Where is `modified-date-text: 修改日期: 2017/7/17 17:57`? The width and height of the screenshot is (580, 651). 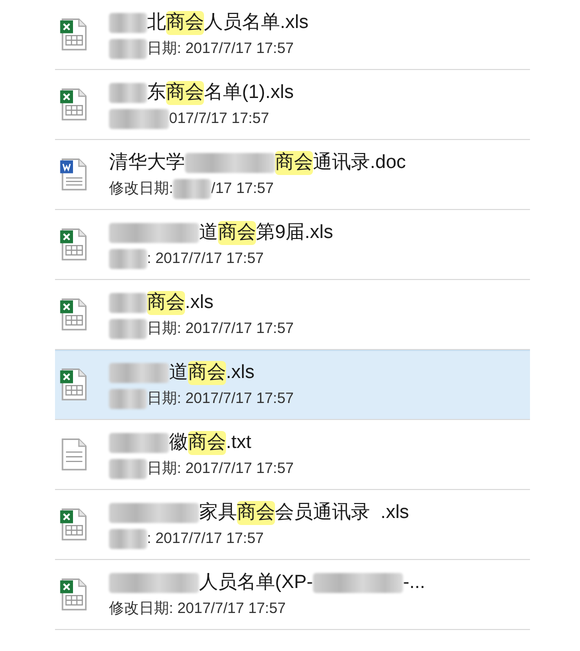
modified-date-text: 修改日期: 2017/7/17 17:57 is located at coordinates (197, 608).